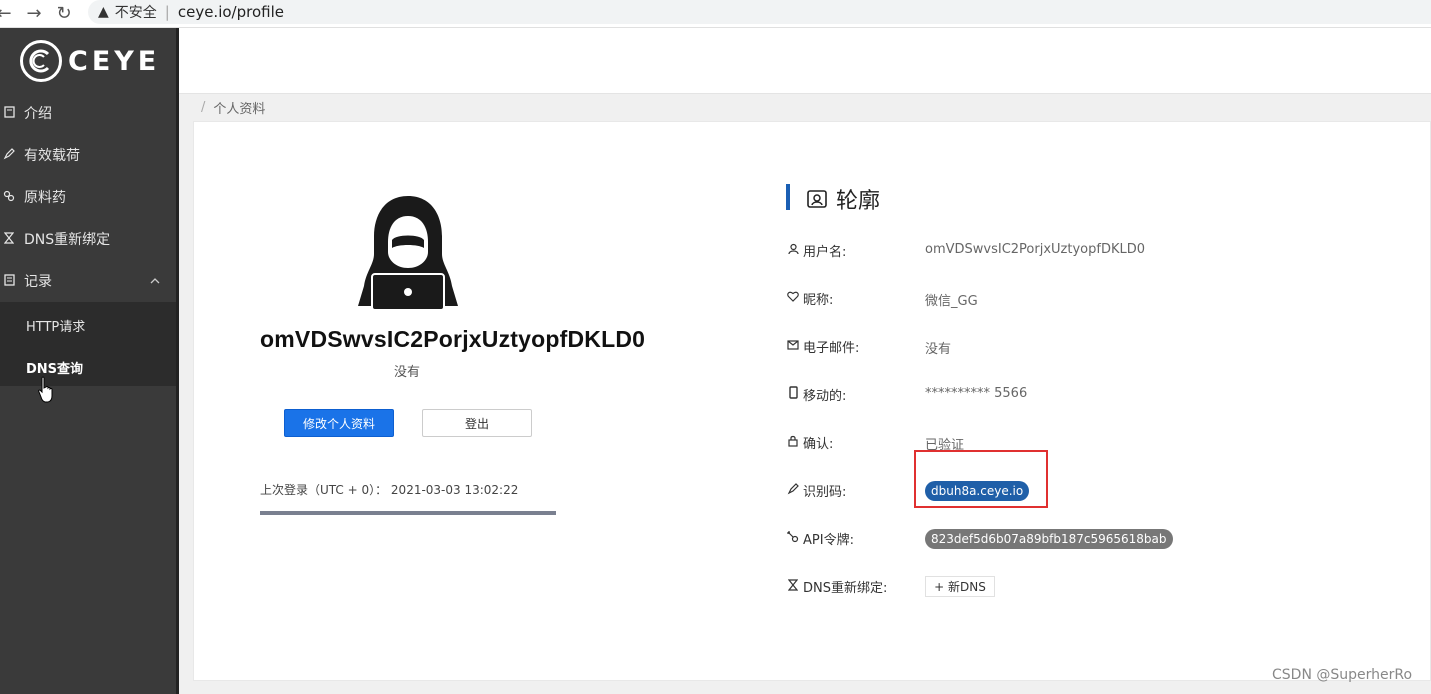  I want to click on field-username-value: omVDSwvsIC2PorjxUztyopfDKLD0, so click(1035, 249).